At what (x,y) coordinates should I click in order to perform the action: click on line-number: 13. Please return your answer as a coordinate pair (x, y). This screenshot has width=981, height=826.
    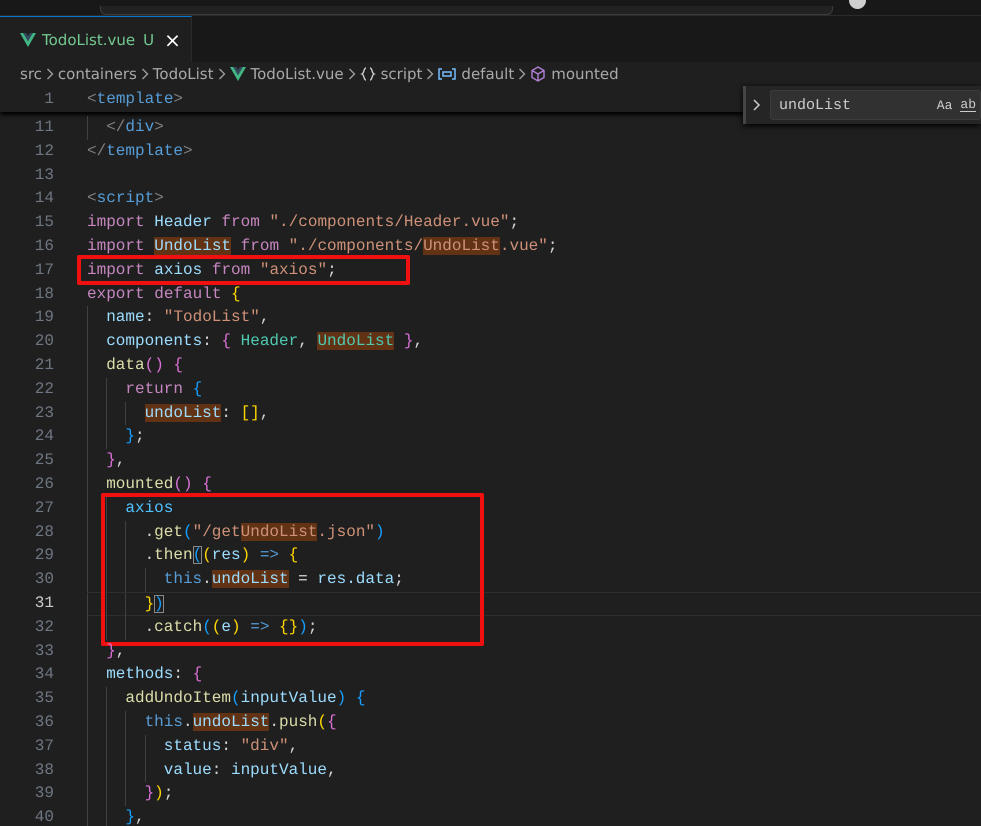
    Looking at the image, I should click on (44, 175).